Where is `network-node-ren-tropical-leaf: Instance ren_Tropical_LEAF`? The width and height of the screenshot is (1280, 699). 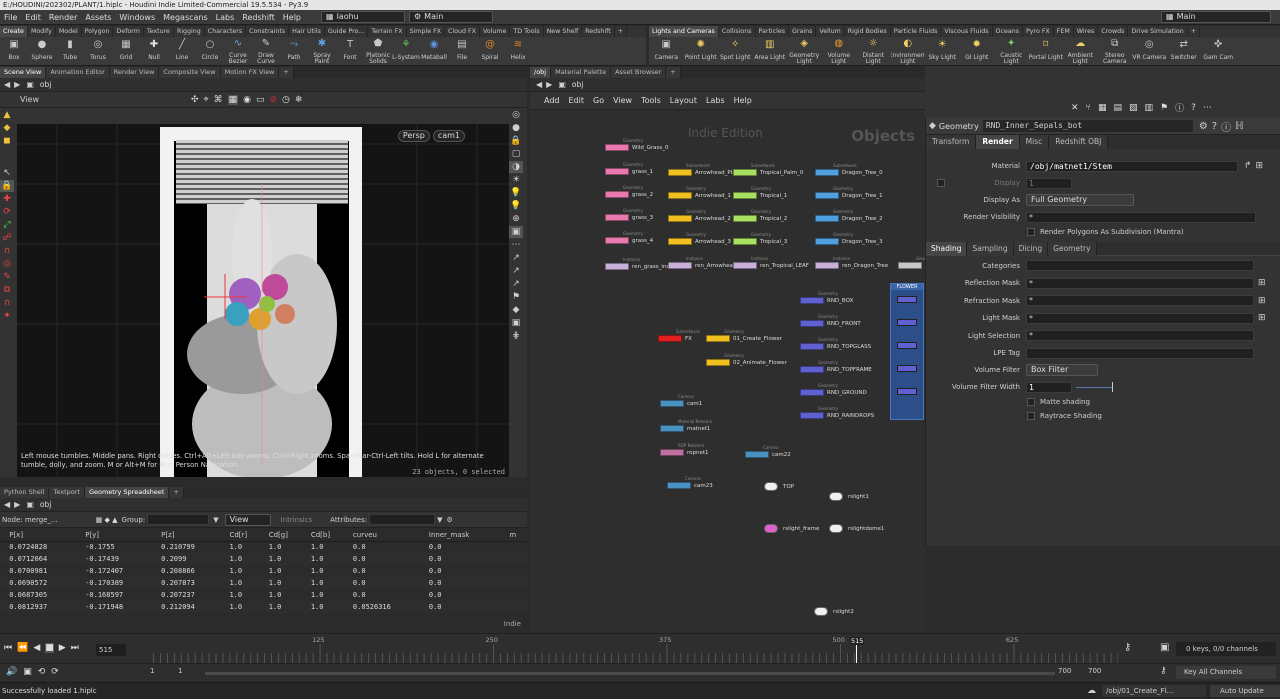
network-node-ren-tropical-leaf: Instance ren_Tropical_LEAF is located at coordinates (771, 262).